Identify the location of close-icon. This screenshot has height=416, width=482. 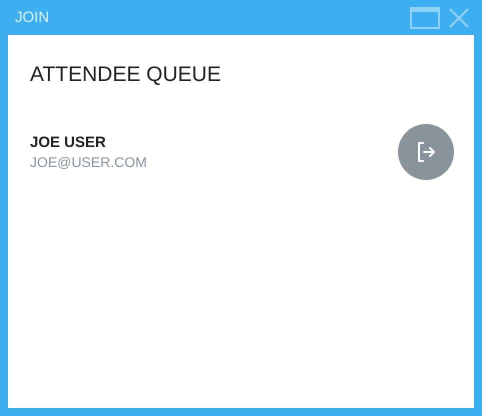
(459, 17).